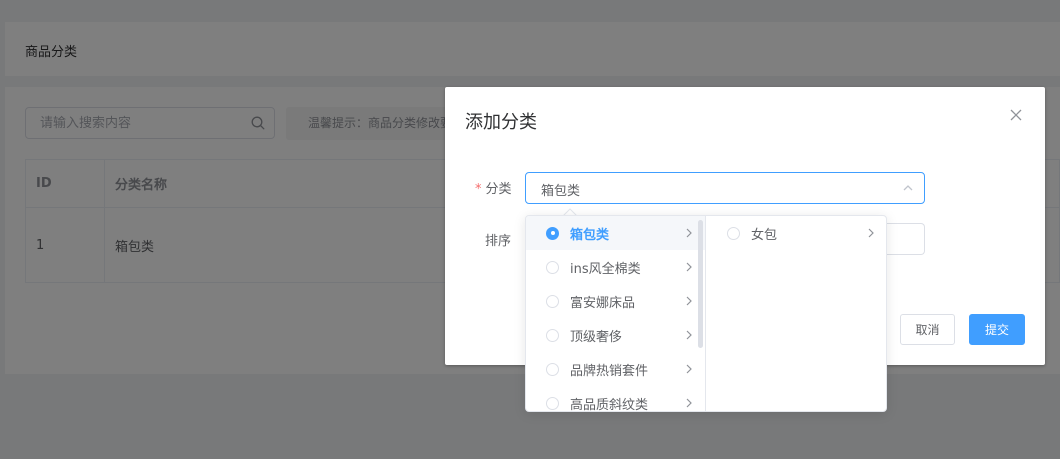 Image resolution: width=1060 pixels, height=459 pixels. What do you see at coordinates (905, 239) in the screenshot?
I see `sort-input` at bounding box center [905, 239].